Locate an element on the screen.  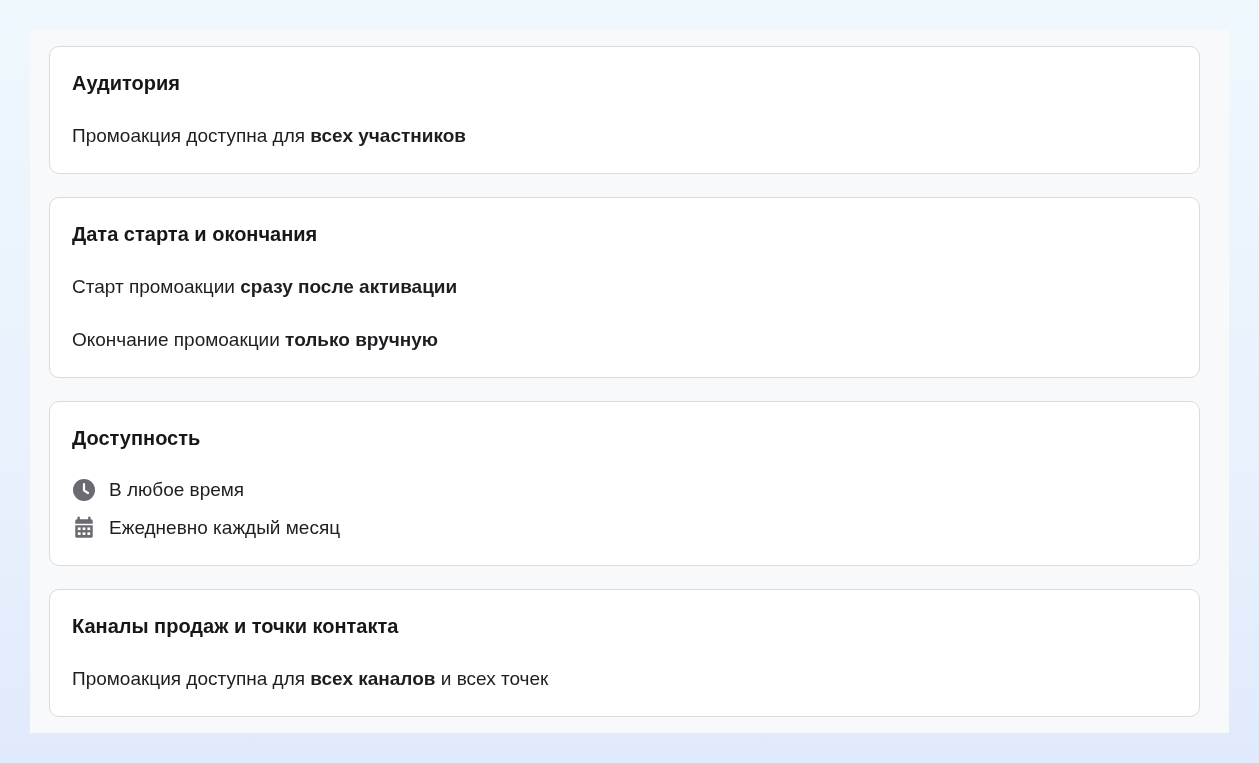
section-text: Промоакция доступна для всех каналов и всех точек is located at coordinates (310, 679).